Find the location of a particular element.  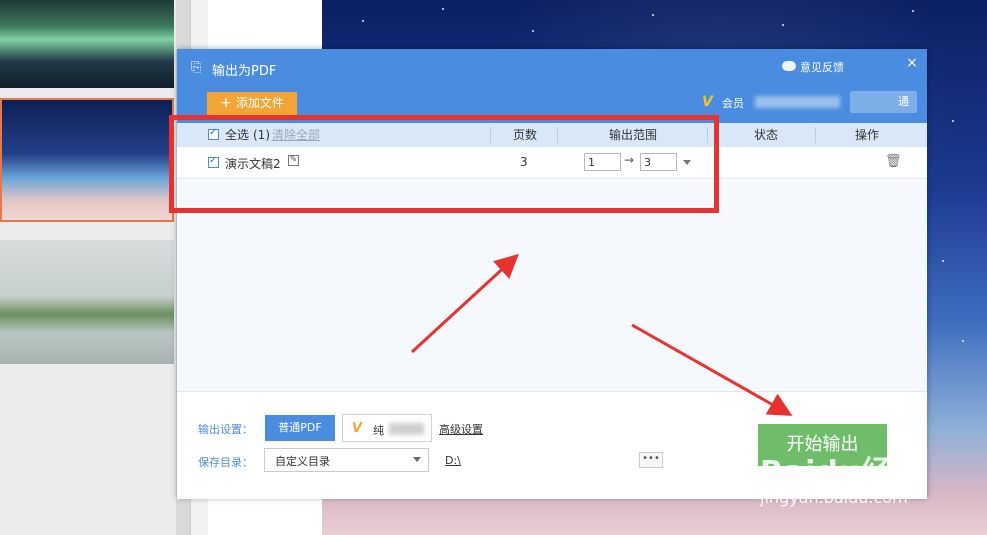

watermark-logo: Baidu经验 is located at coordinates (842, 472).